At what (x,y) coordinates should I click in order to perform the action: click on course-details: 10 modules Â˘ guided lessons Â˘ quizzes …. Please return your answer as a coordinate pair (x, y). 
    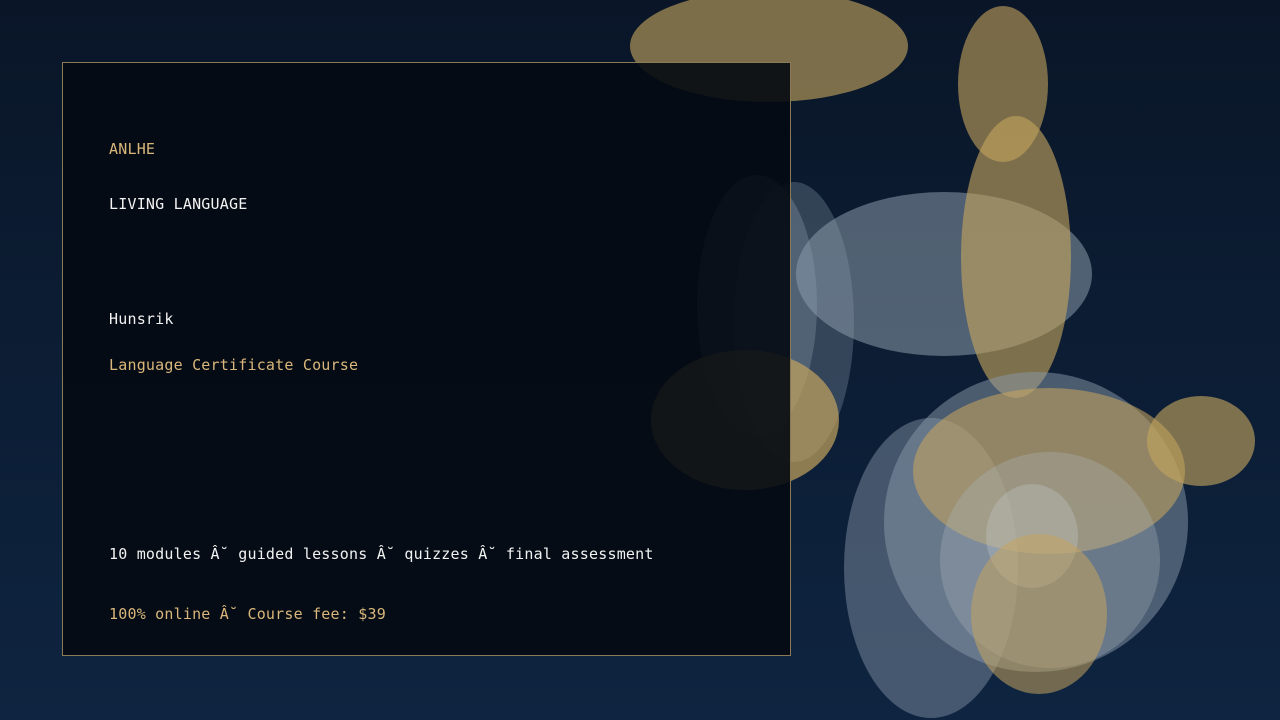
    Looking at the image, I should click on (381, 554).